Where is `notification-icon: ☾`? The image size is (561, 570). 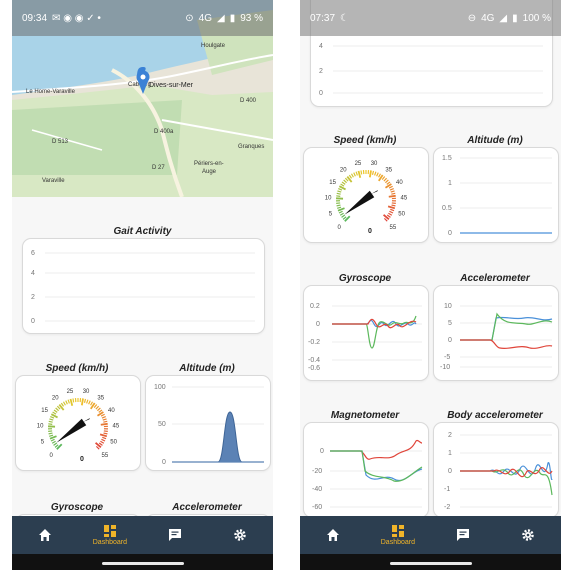 notification-icon: ☾ is located at coordinates (344, 18).